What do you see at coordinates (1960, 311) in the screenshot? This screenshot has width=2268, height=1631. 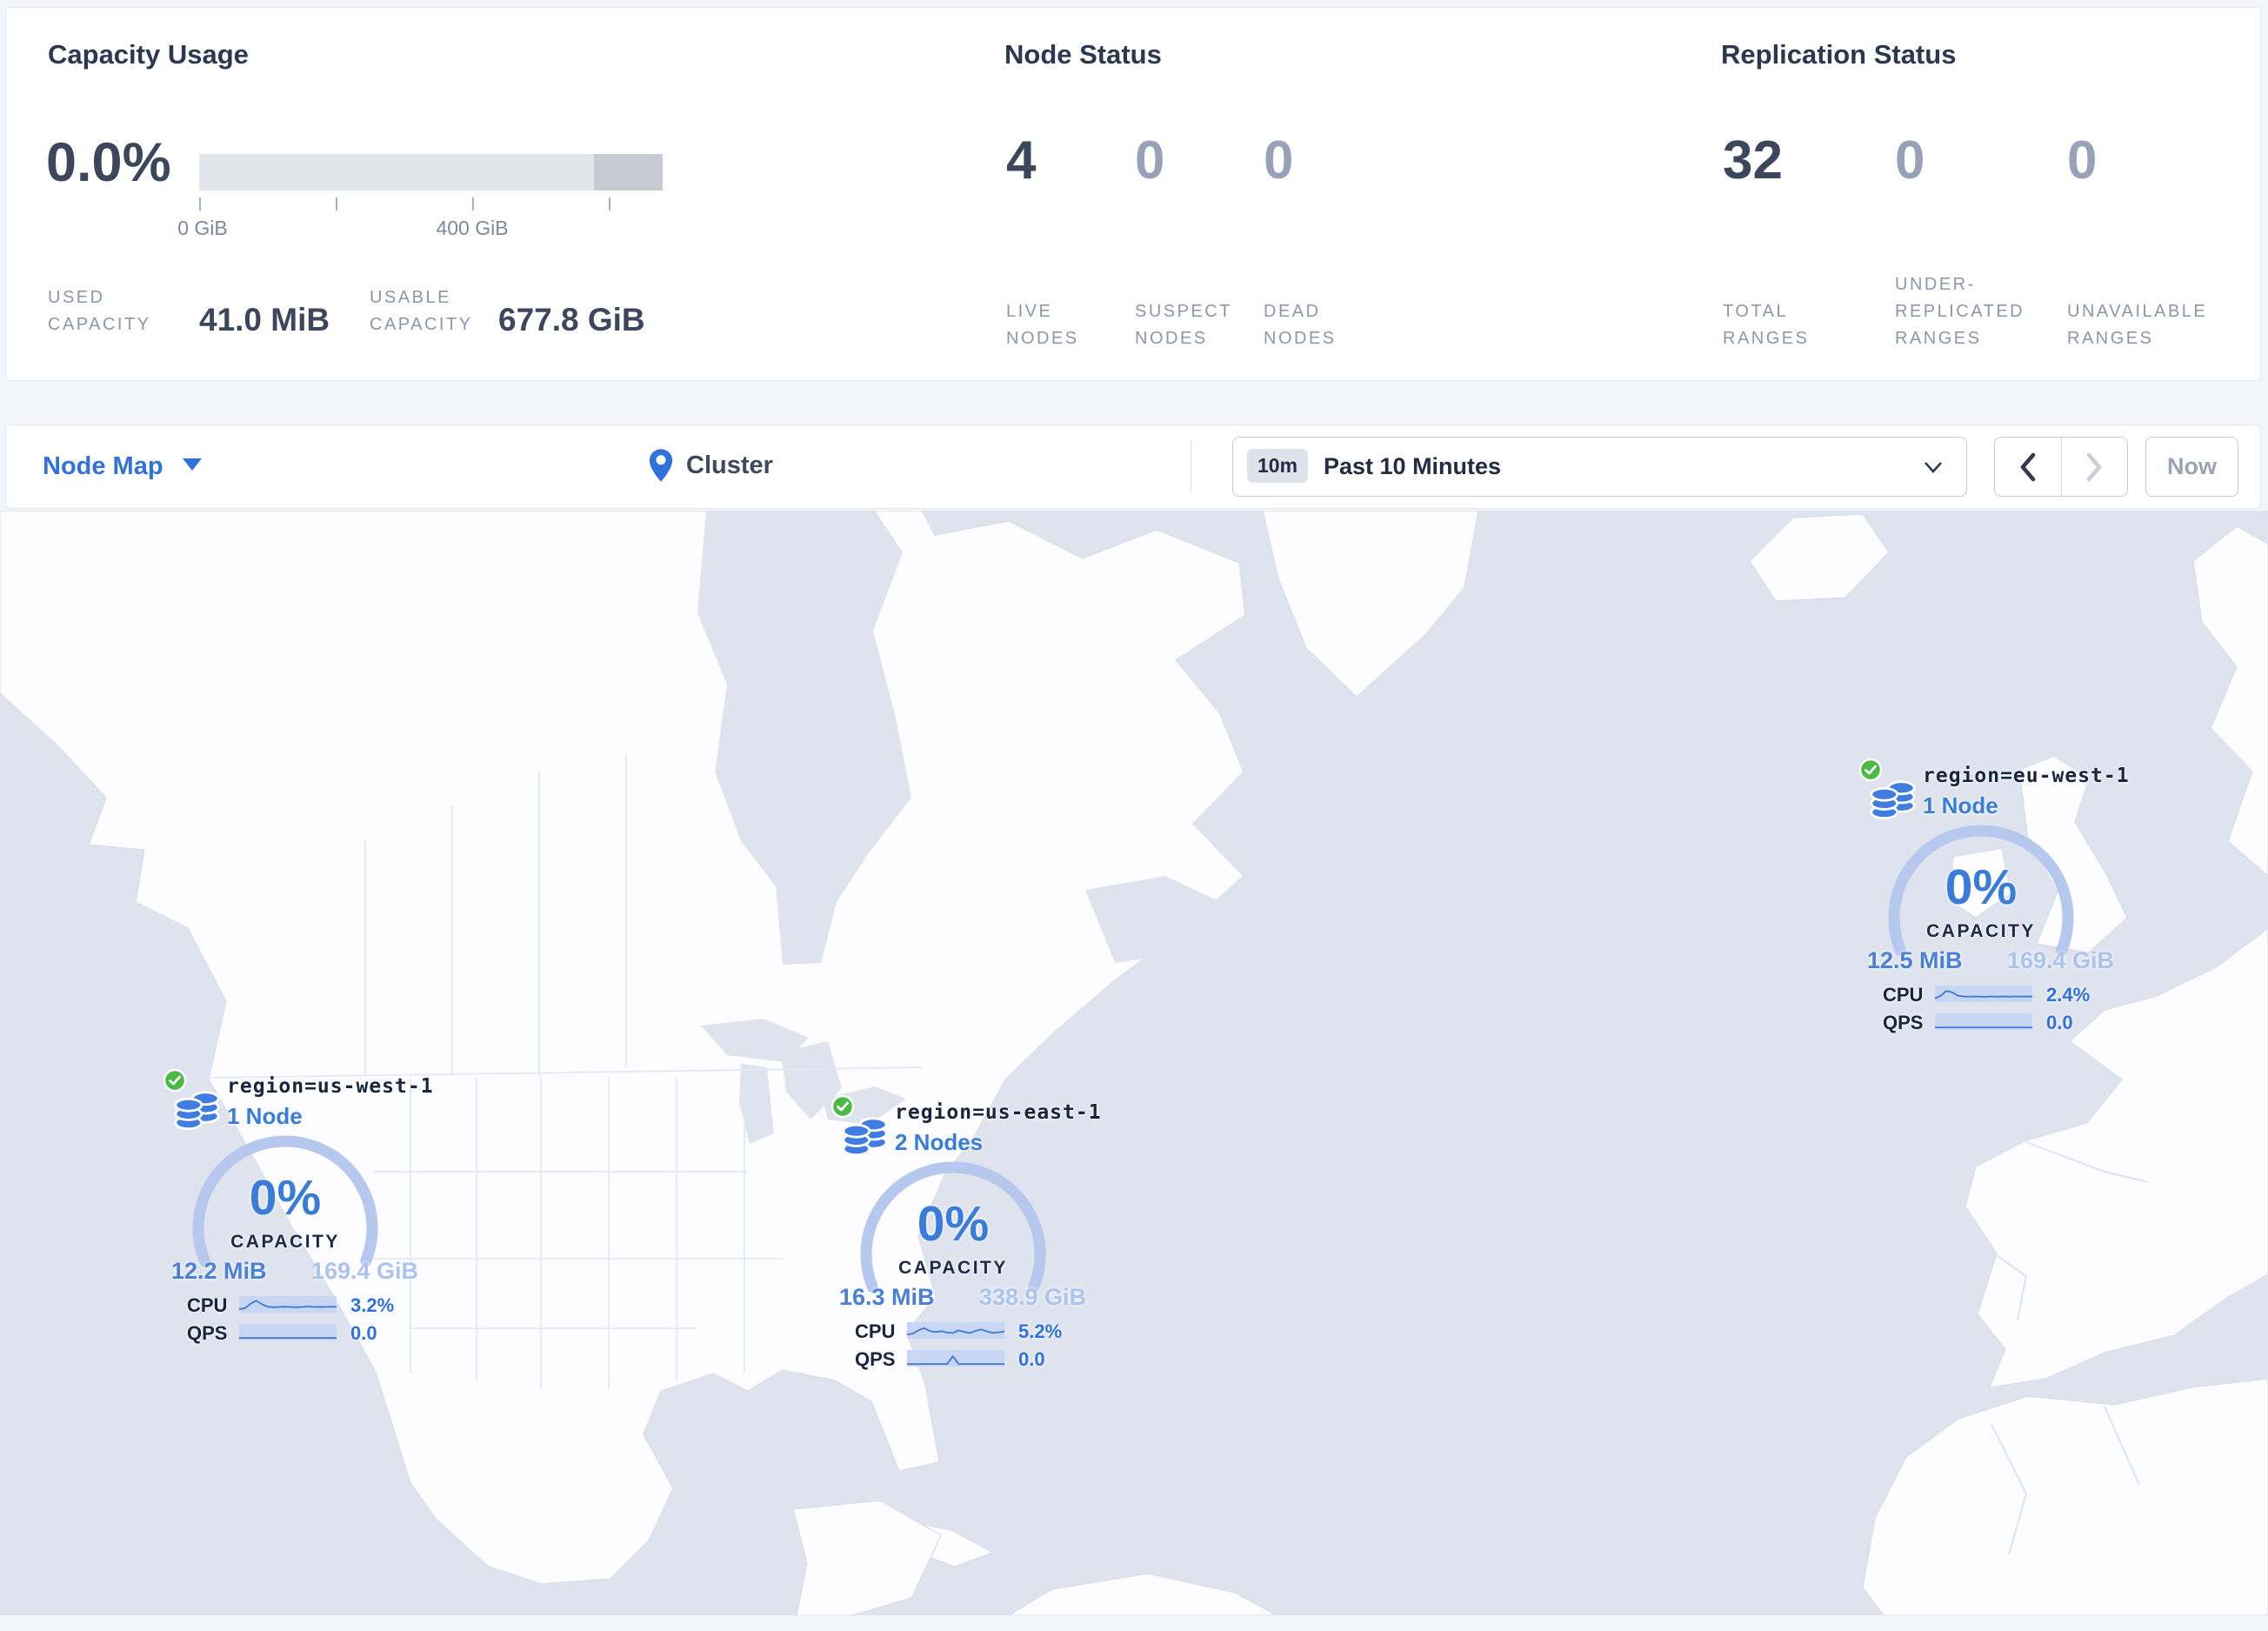 I see `under-replicated-ranges-label: UNDER-REPLICATED RANGES` at bounding box center [1960, 311].